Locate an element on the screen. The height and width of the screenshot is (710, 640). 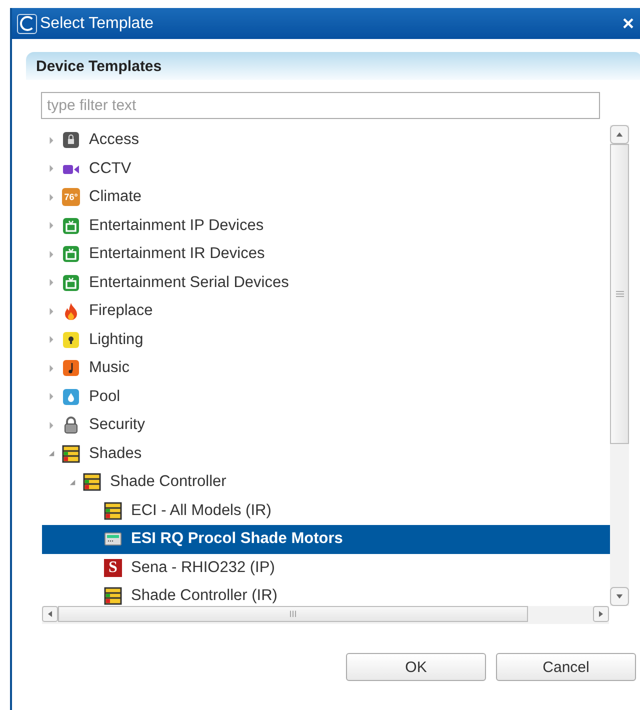
tree-item: 76° Climate is located at coordinates (326, 197).